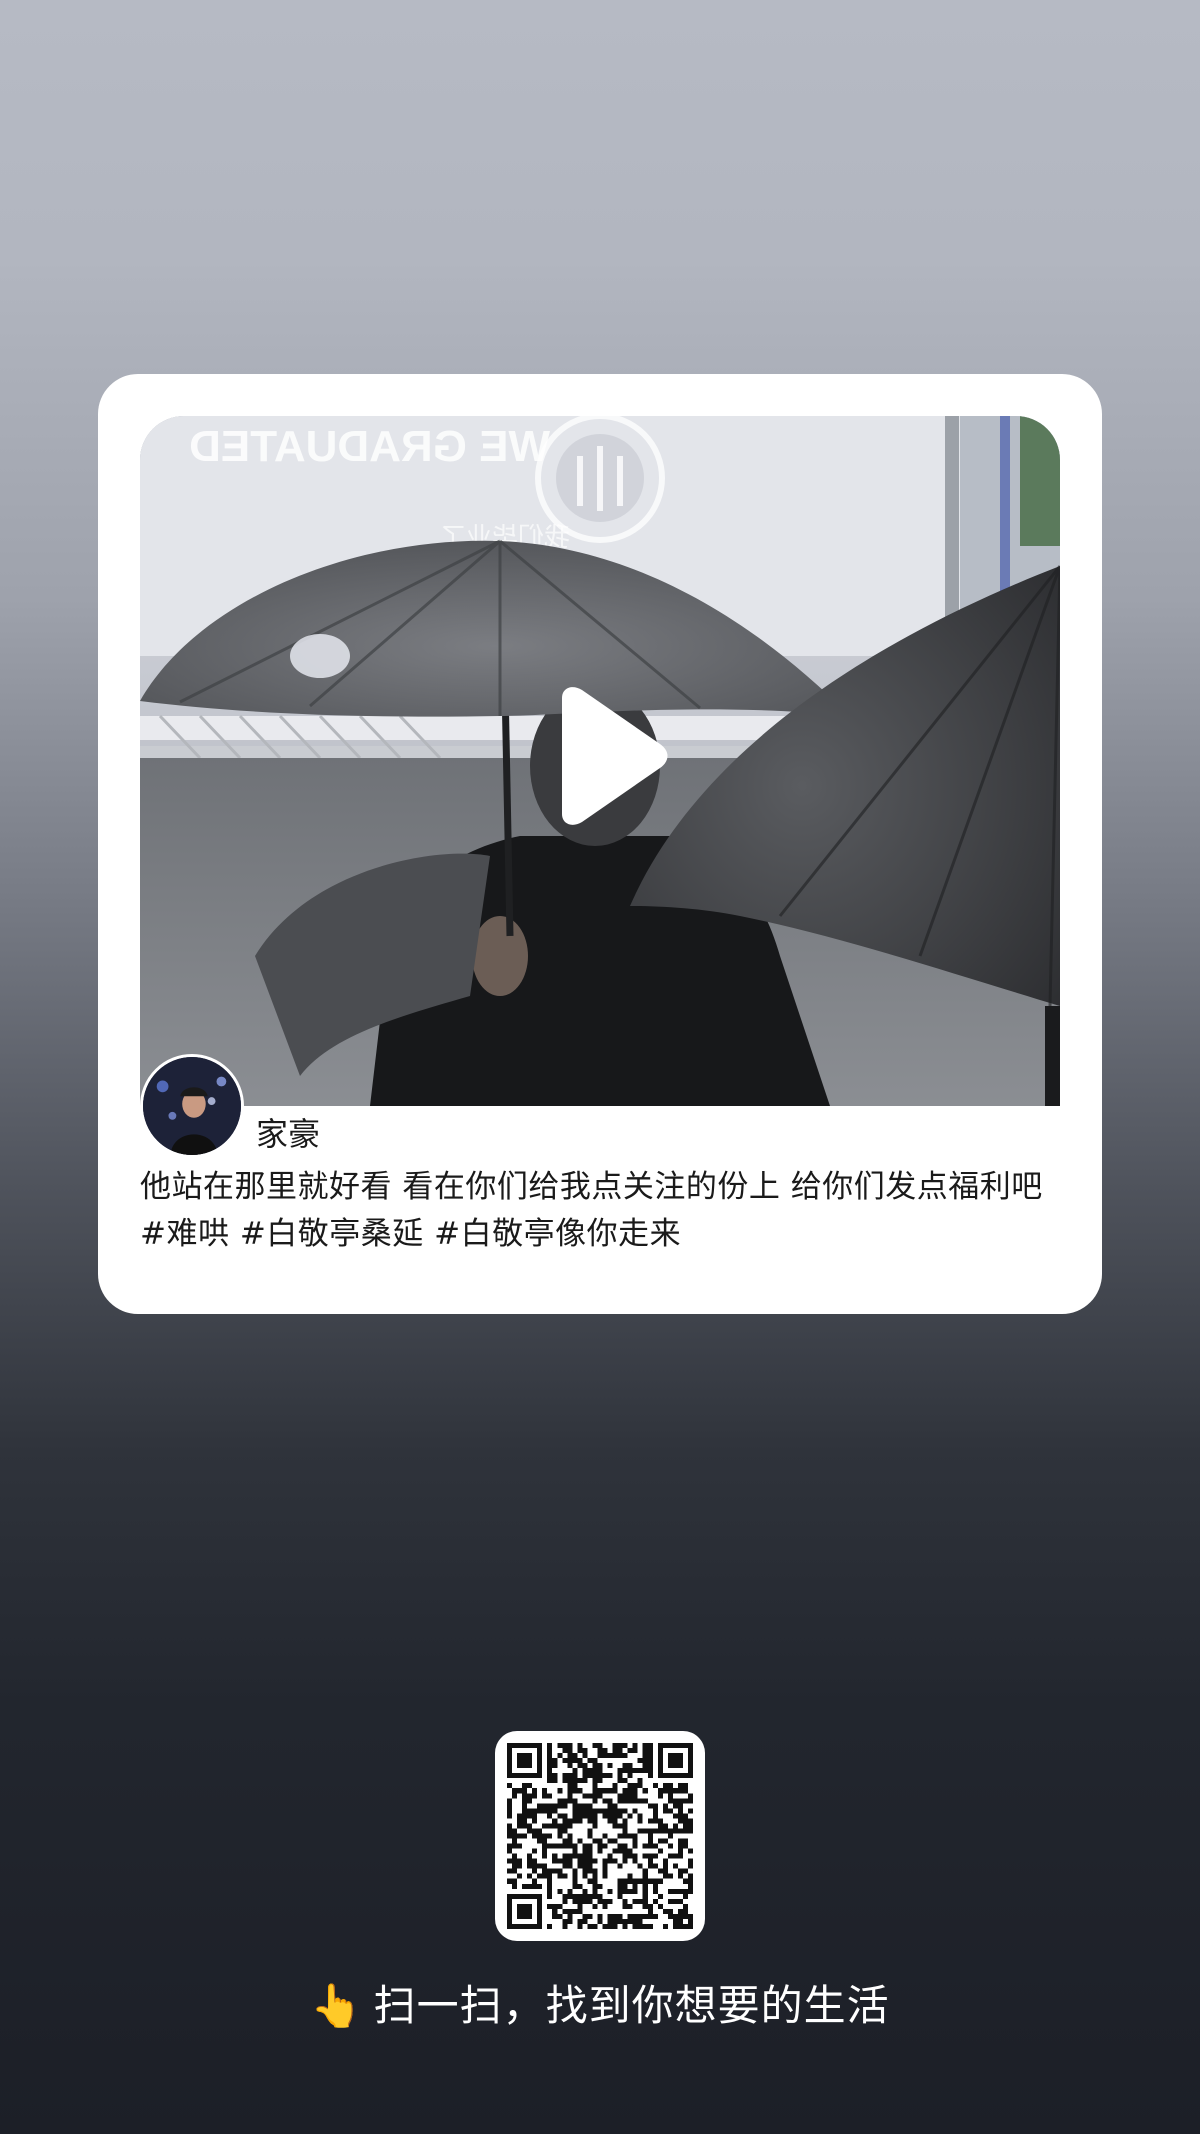 The height and width of the screenshot is (2134, 1200). I want to click on banner-text: WE GRADUATED, so click(369, 446).